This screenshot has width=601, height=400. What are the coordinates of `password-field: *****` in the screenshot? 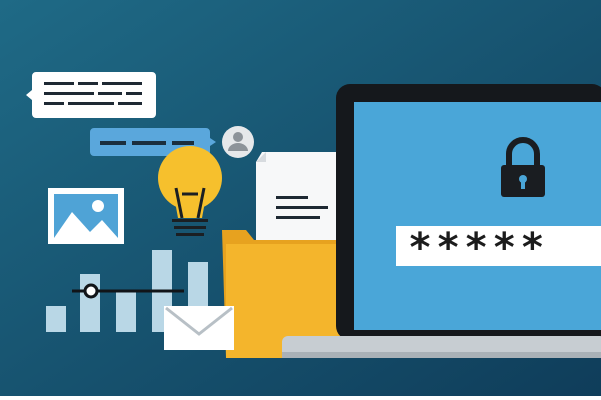 It's located at (498, 248).